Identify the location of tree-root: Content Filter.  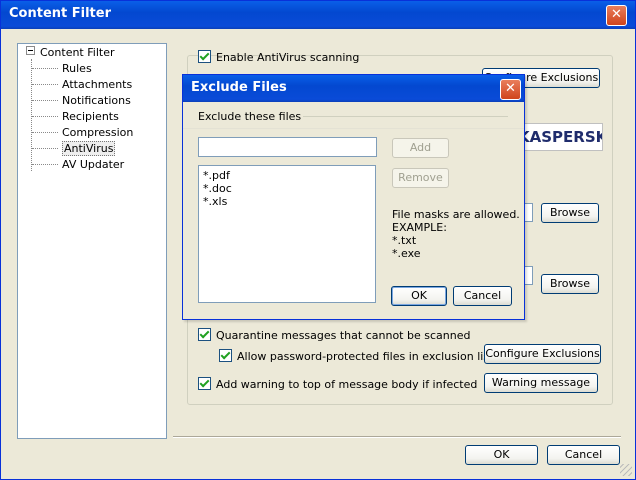
(70, 52).